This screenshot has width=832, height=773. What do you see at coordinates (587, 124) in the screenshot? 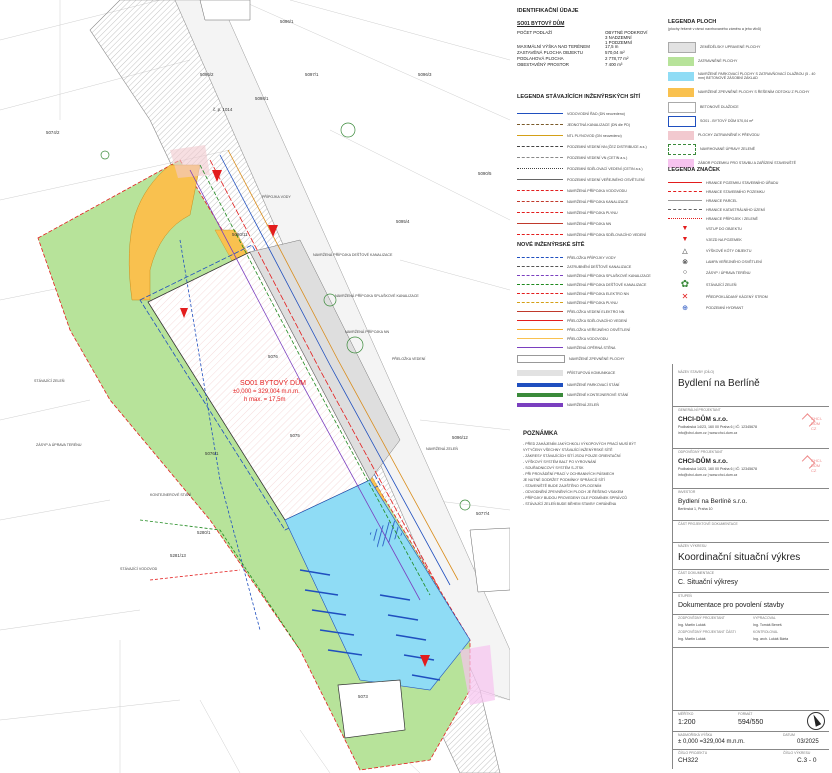
I see `legend-row: JEDNOTNÁ KANALIZACE (DN dle PD)` at bounding box center [587, 124].